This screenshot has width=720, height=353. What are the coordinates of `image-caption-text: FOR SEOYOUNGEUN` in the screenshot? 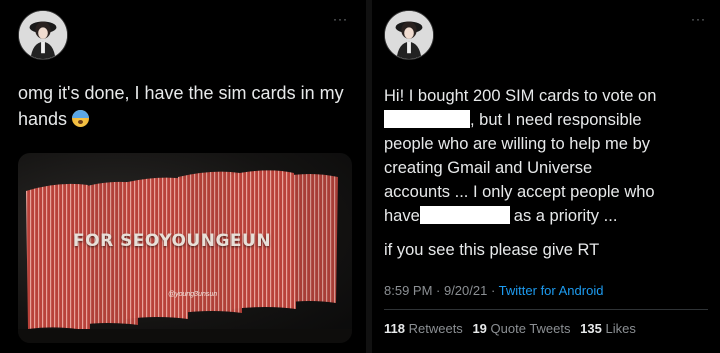 It's located at (172, 241).